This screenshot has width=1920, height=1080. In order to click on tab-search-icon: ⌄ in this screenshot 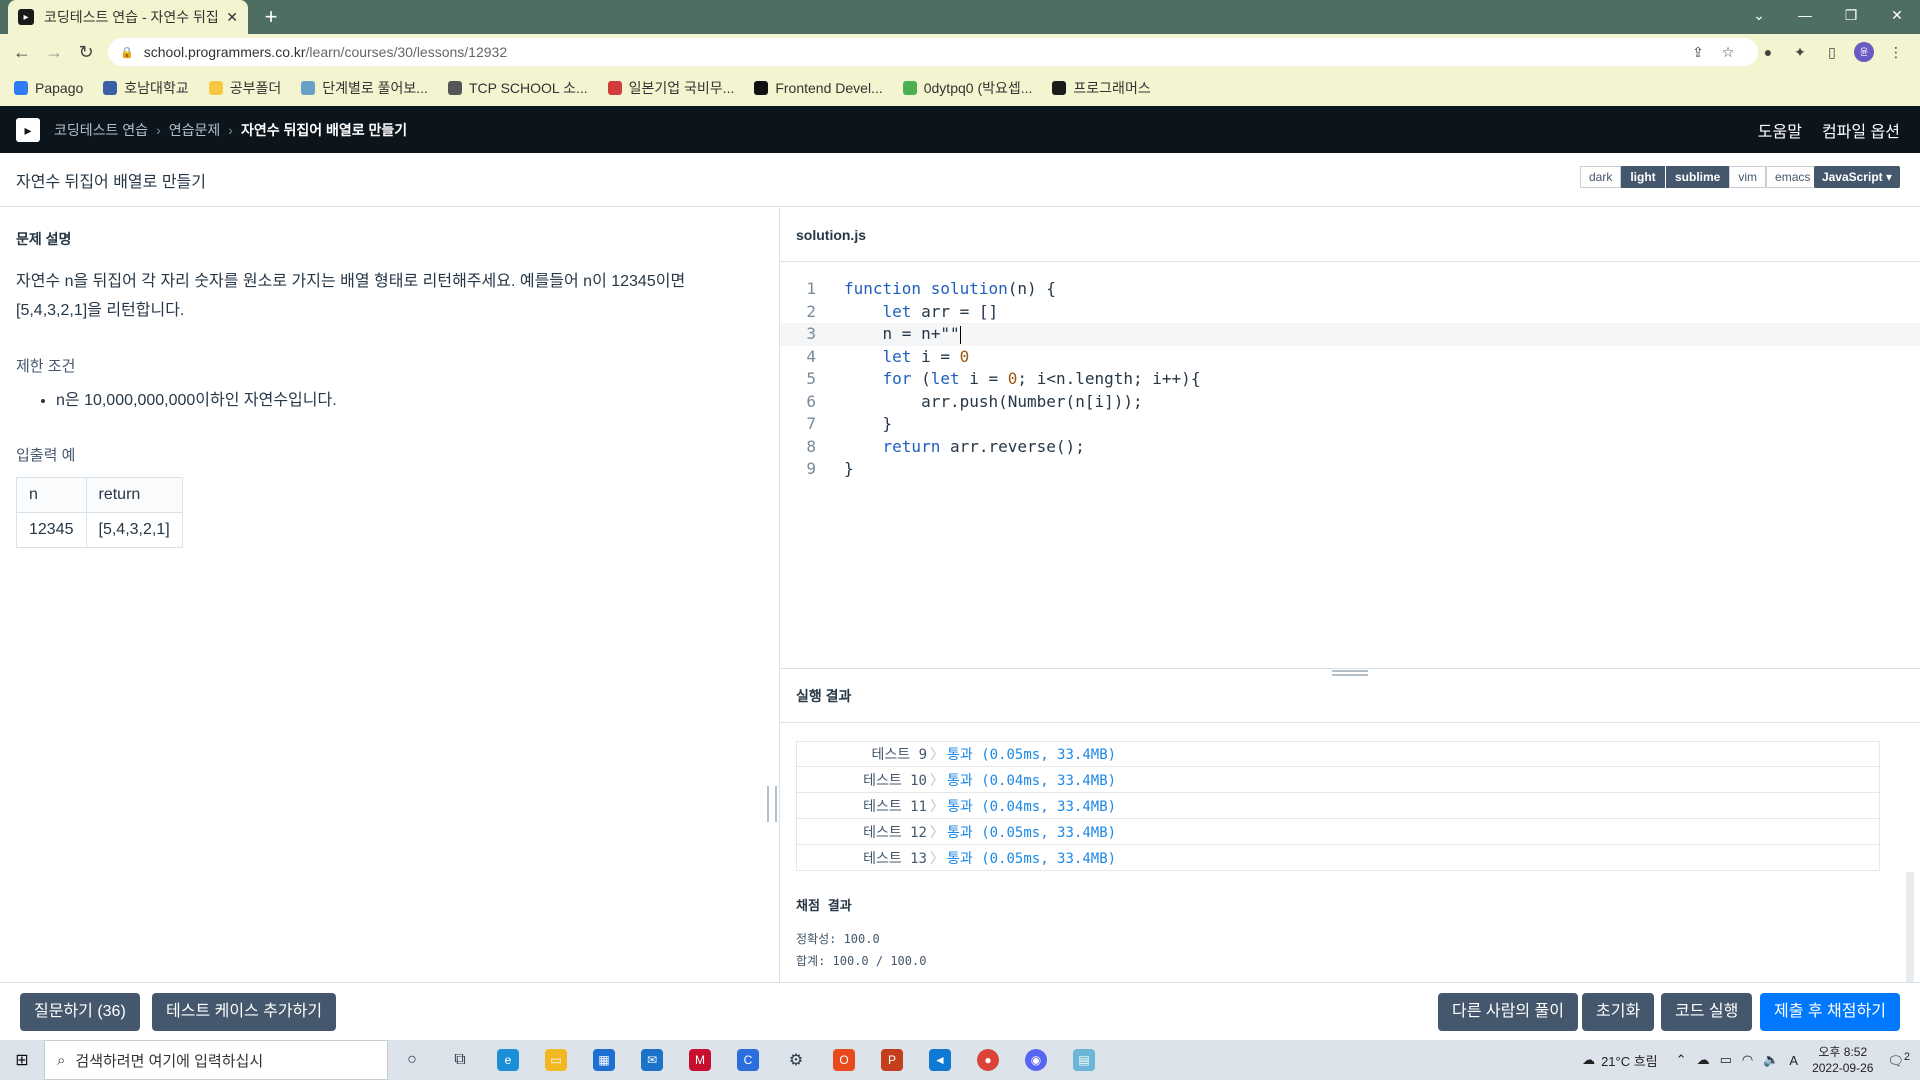, I will do `click(1759, 15)`.